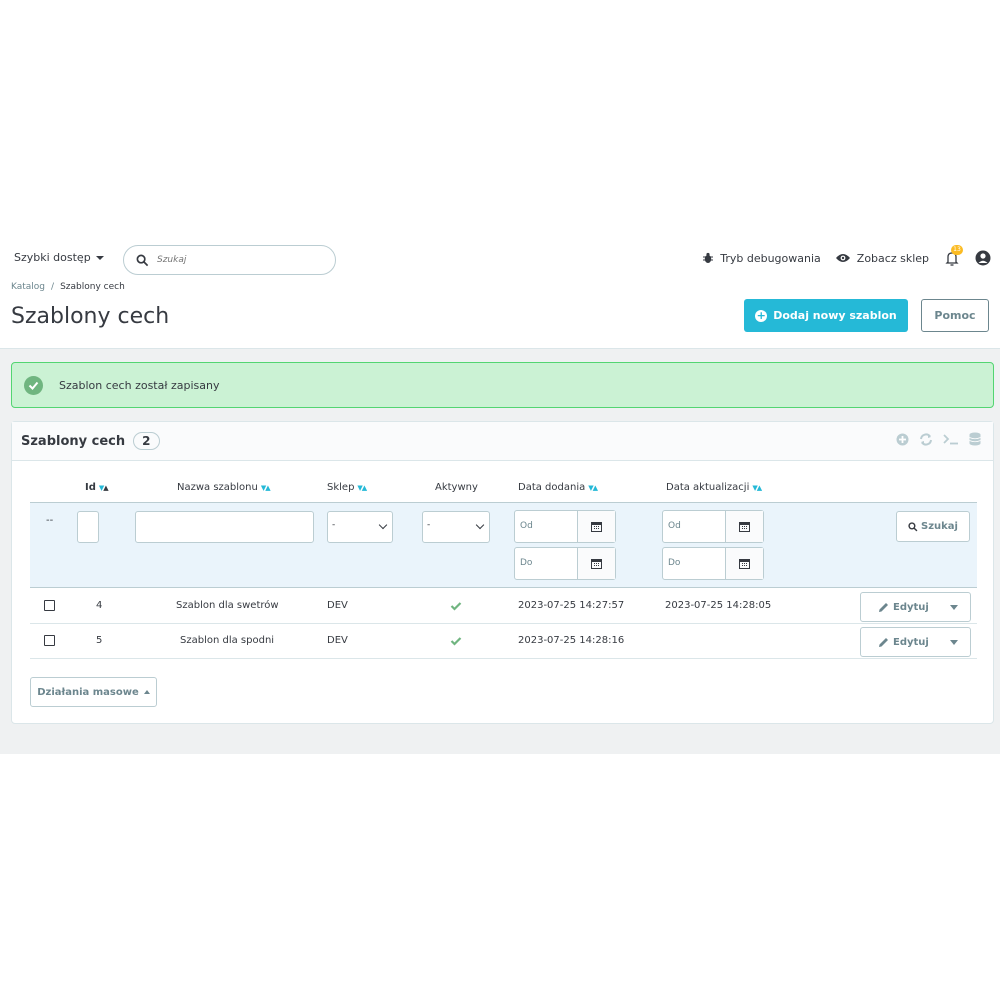  What do you see at coordinates (456, 527) in the screenshot?
I see `filter-active-select: -` at bounding box center [456, 527].